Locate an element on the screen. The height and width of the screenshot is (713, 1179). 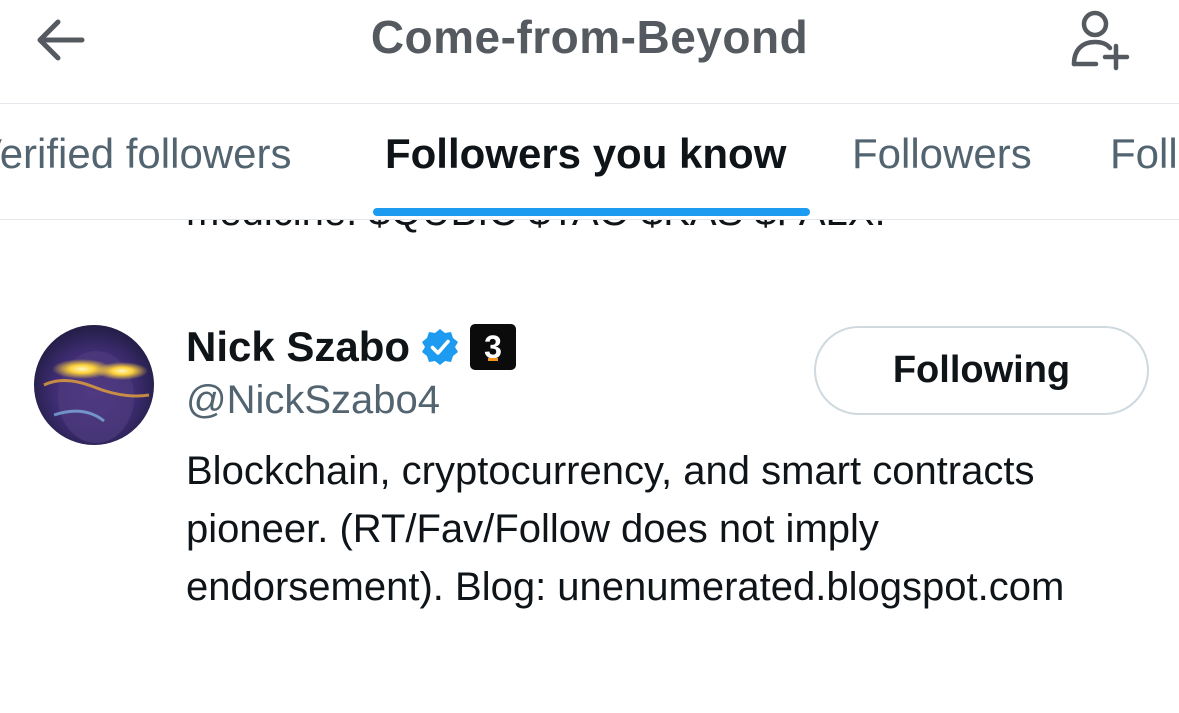
user-name-row: Nick Szabo 3 is located at coordinates (351, 347).